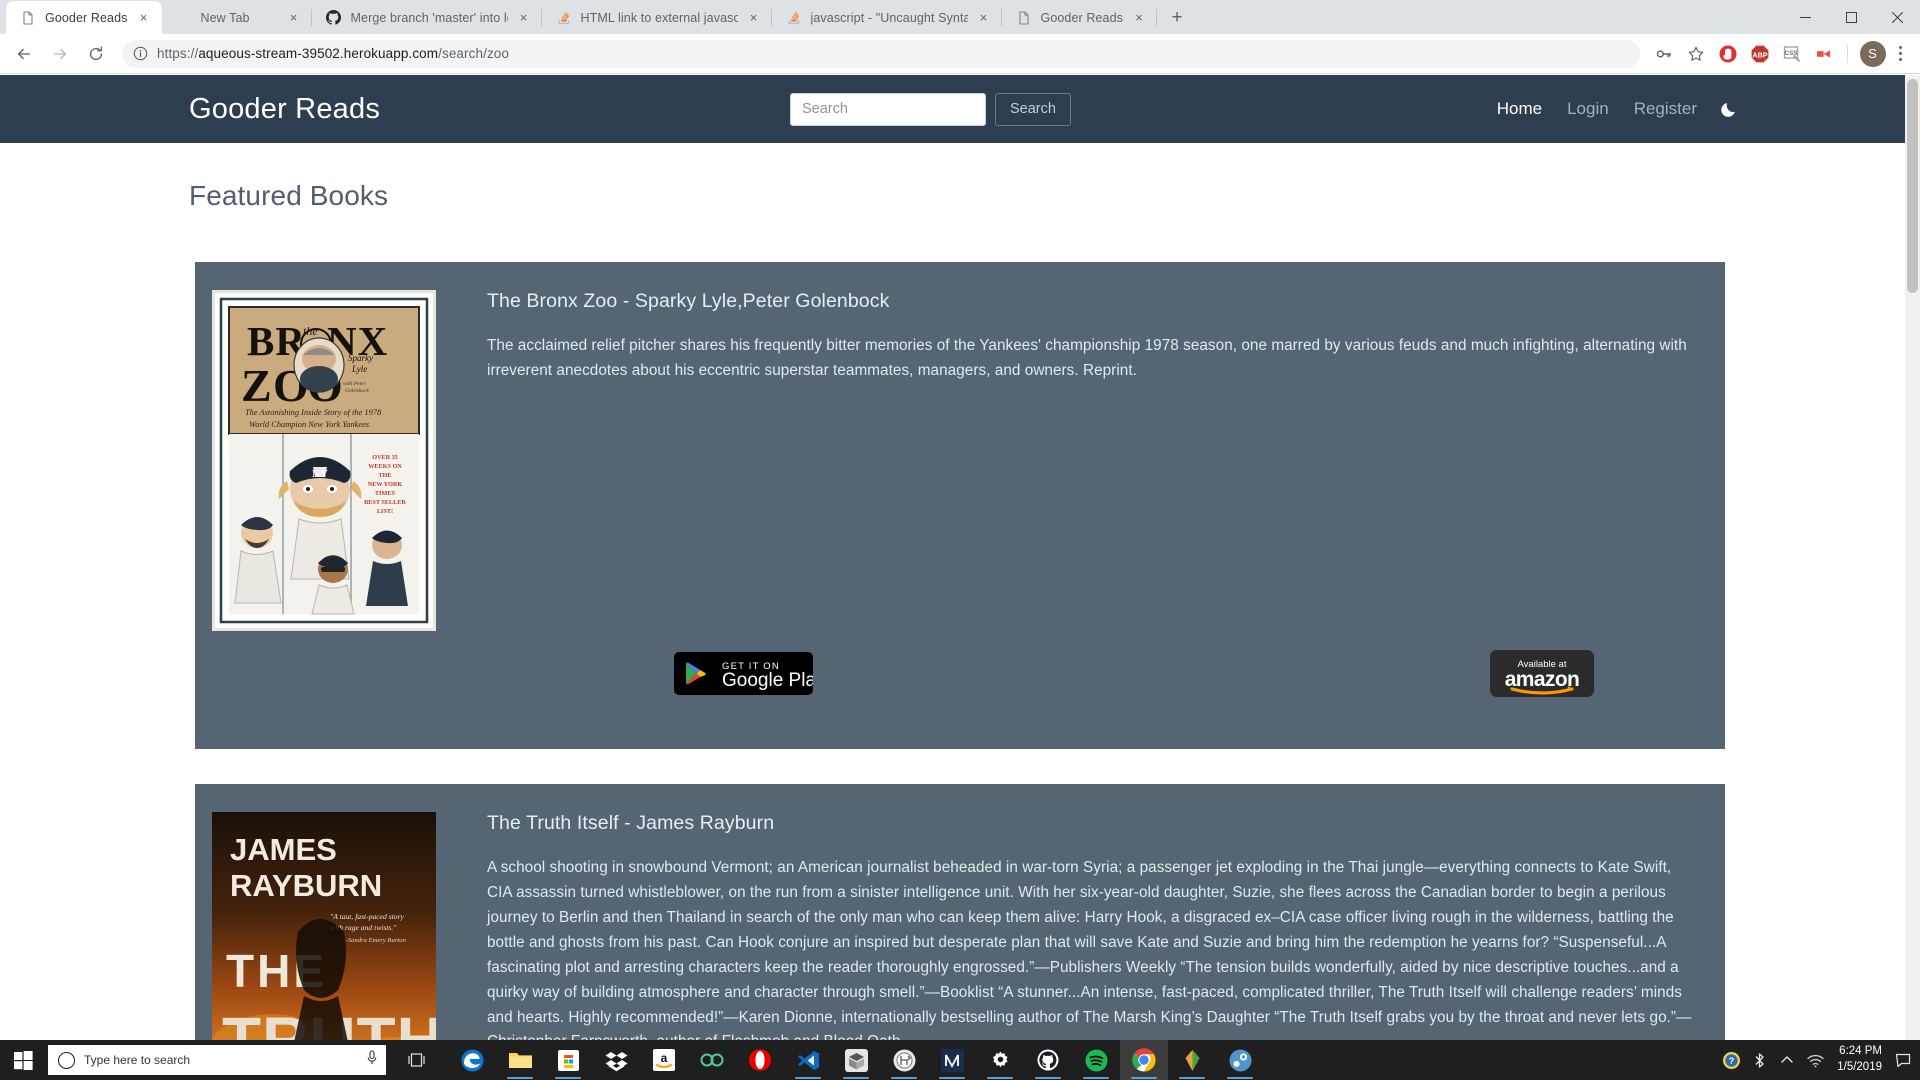  I want to click on google-play-badge: GET IT ON Google Play, so click(750, 676).